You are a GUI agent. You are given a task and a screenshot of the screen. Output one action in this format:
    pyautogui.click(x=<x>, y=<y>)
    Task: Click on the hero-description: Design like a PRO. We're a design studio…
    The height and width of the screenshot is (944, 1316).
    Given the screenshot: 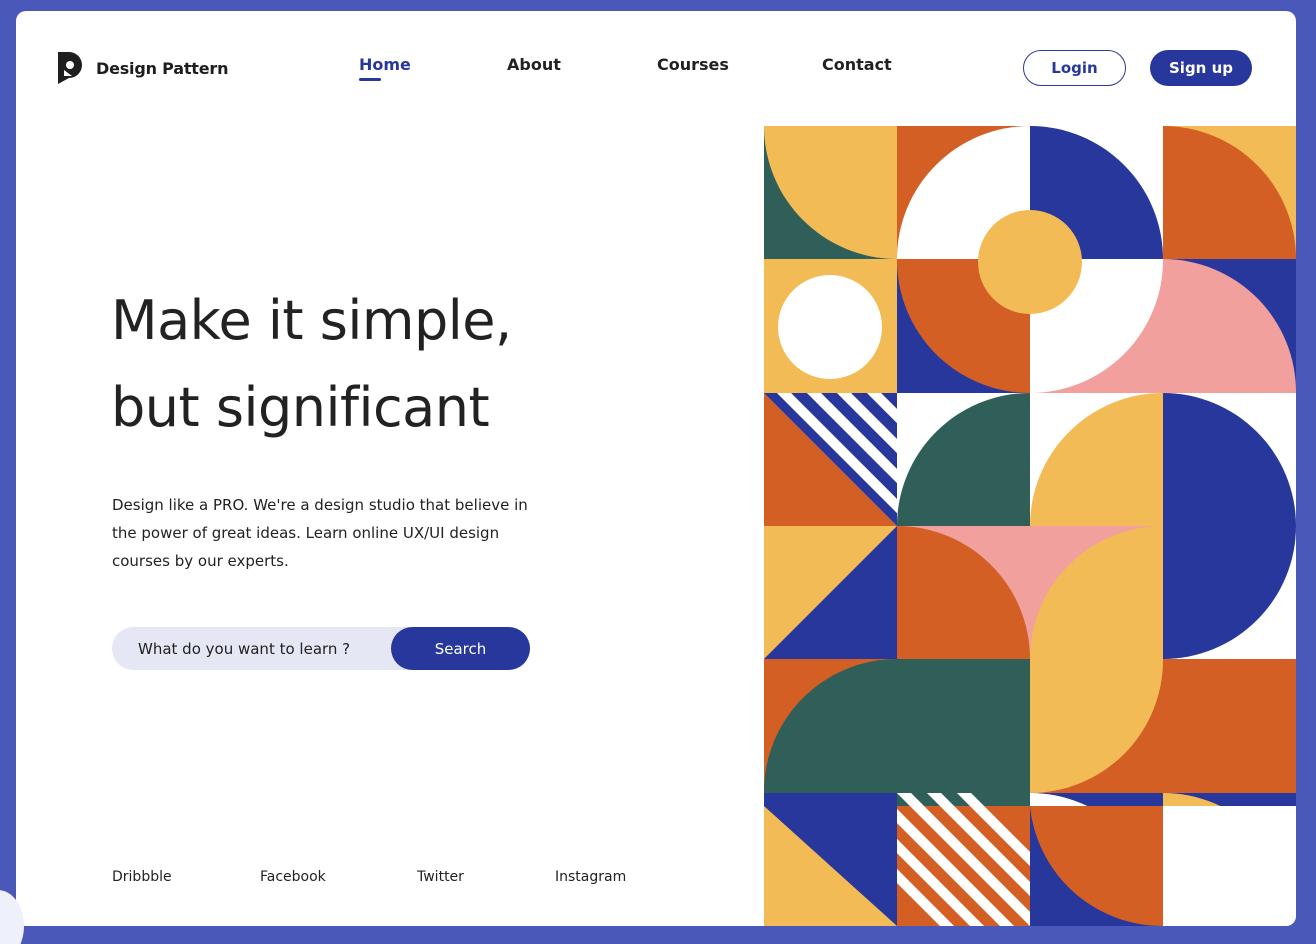 What is the action you would take?
    pyautogui.click(x=320, y=533)
    